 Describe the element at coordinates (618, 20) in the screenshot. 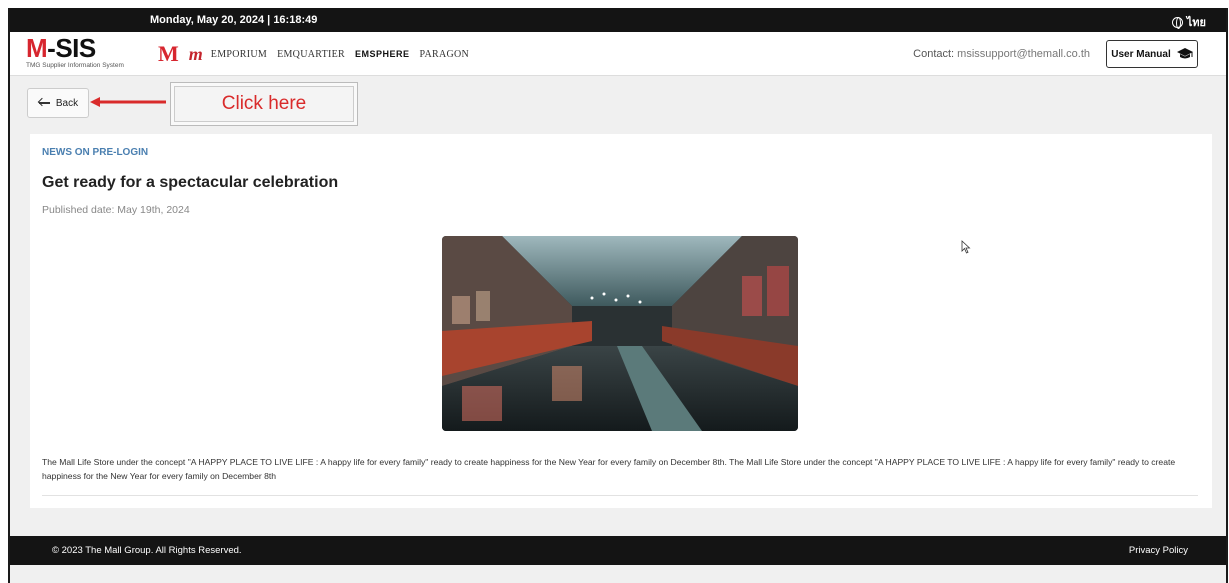

I see `top-bar: Monday, May 20, 2024 | 16:18:49 ไทย` at that location.